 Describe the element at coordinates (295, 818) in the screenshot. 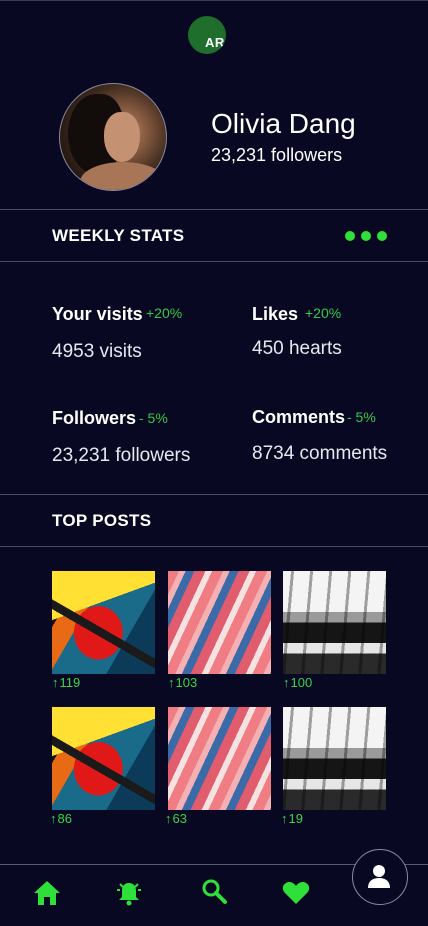

I see `post-likes-value: 19` at that location.